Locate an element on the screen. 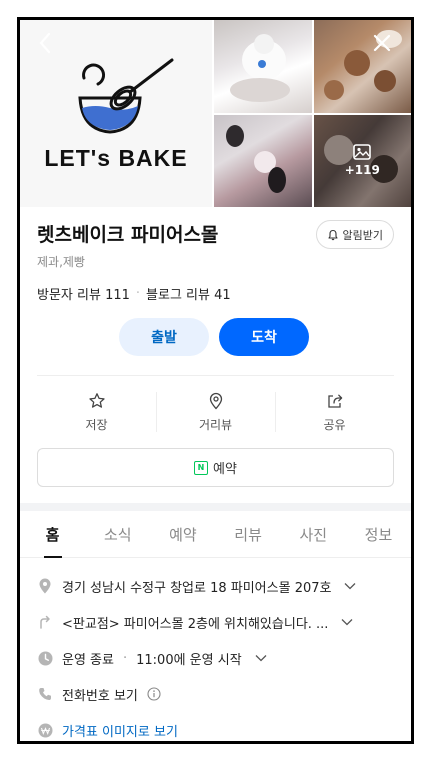 This screenshot has height=758, width=431. clock-icon is located at coordinates (45, 658).